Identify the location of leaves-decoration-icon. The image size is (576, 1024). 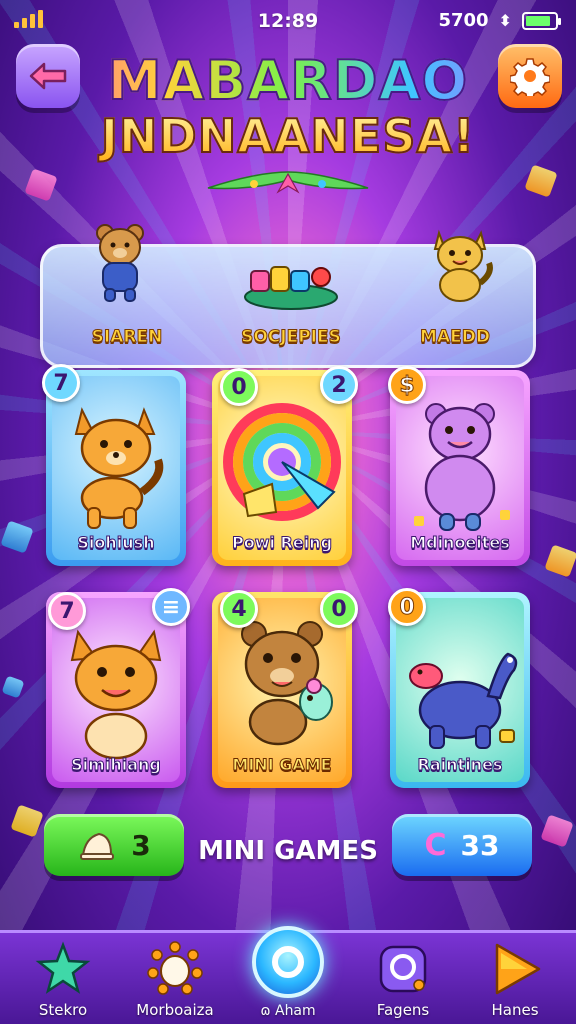
(288, 182).